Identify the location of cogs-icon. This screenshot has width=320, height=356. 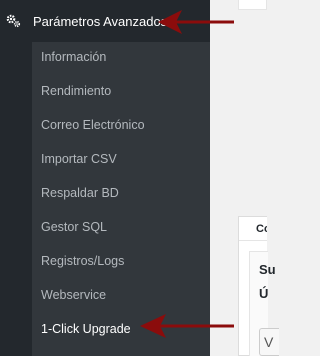
(13, 21).